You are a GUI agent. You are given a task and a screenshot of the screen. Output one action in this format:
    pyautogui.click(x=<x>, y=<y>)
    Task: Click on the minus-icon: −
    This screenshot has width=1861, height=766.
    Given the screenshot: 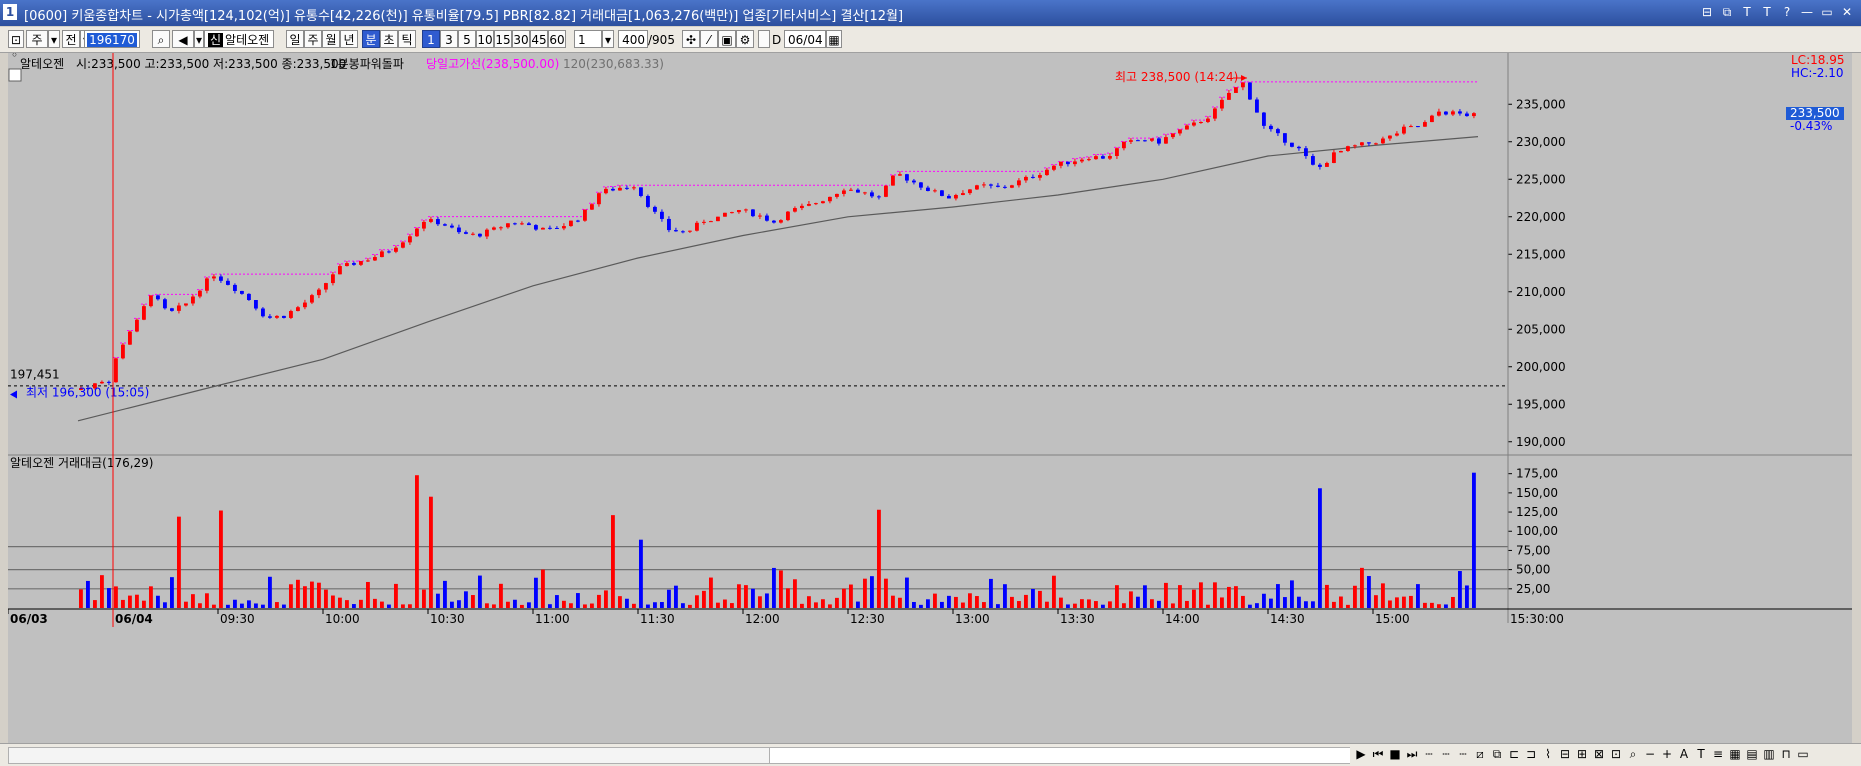 What is the action you would take?
    pyautogui.click(x=1650, y=754)
    